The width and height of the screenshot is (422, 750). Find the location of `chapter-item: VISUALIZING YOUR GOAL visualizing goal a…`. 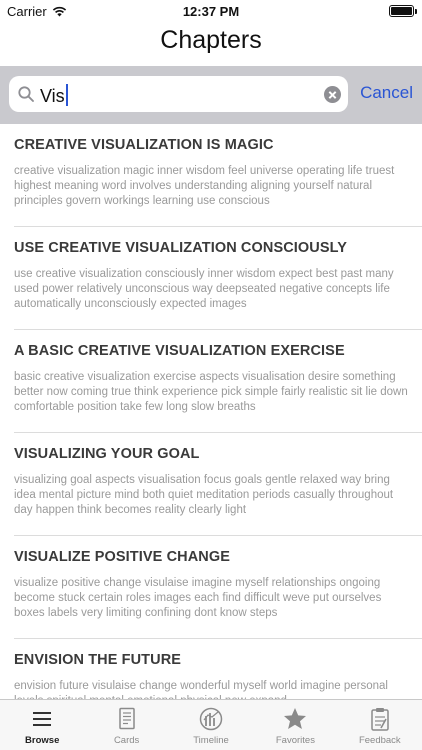

chapter-item: VISUALIZING YOUR GOAL visualizing goal a… is located at coordinates (211, 484).